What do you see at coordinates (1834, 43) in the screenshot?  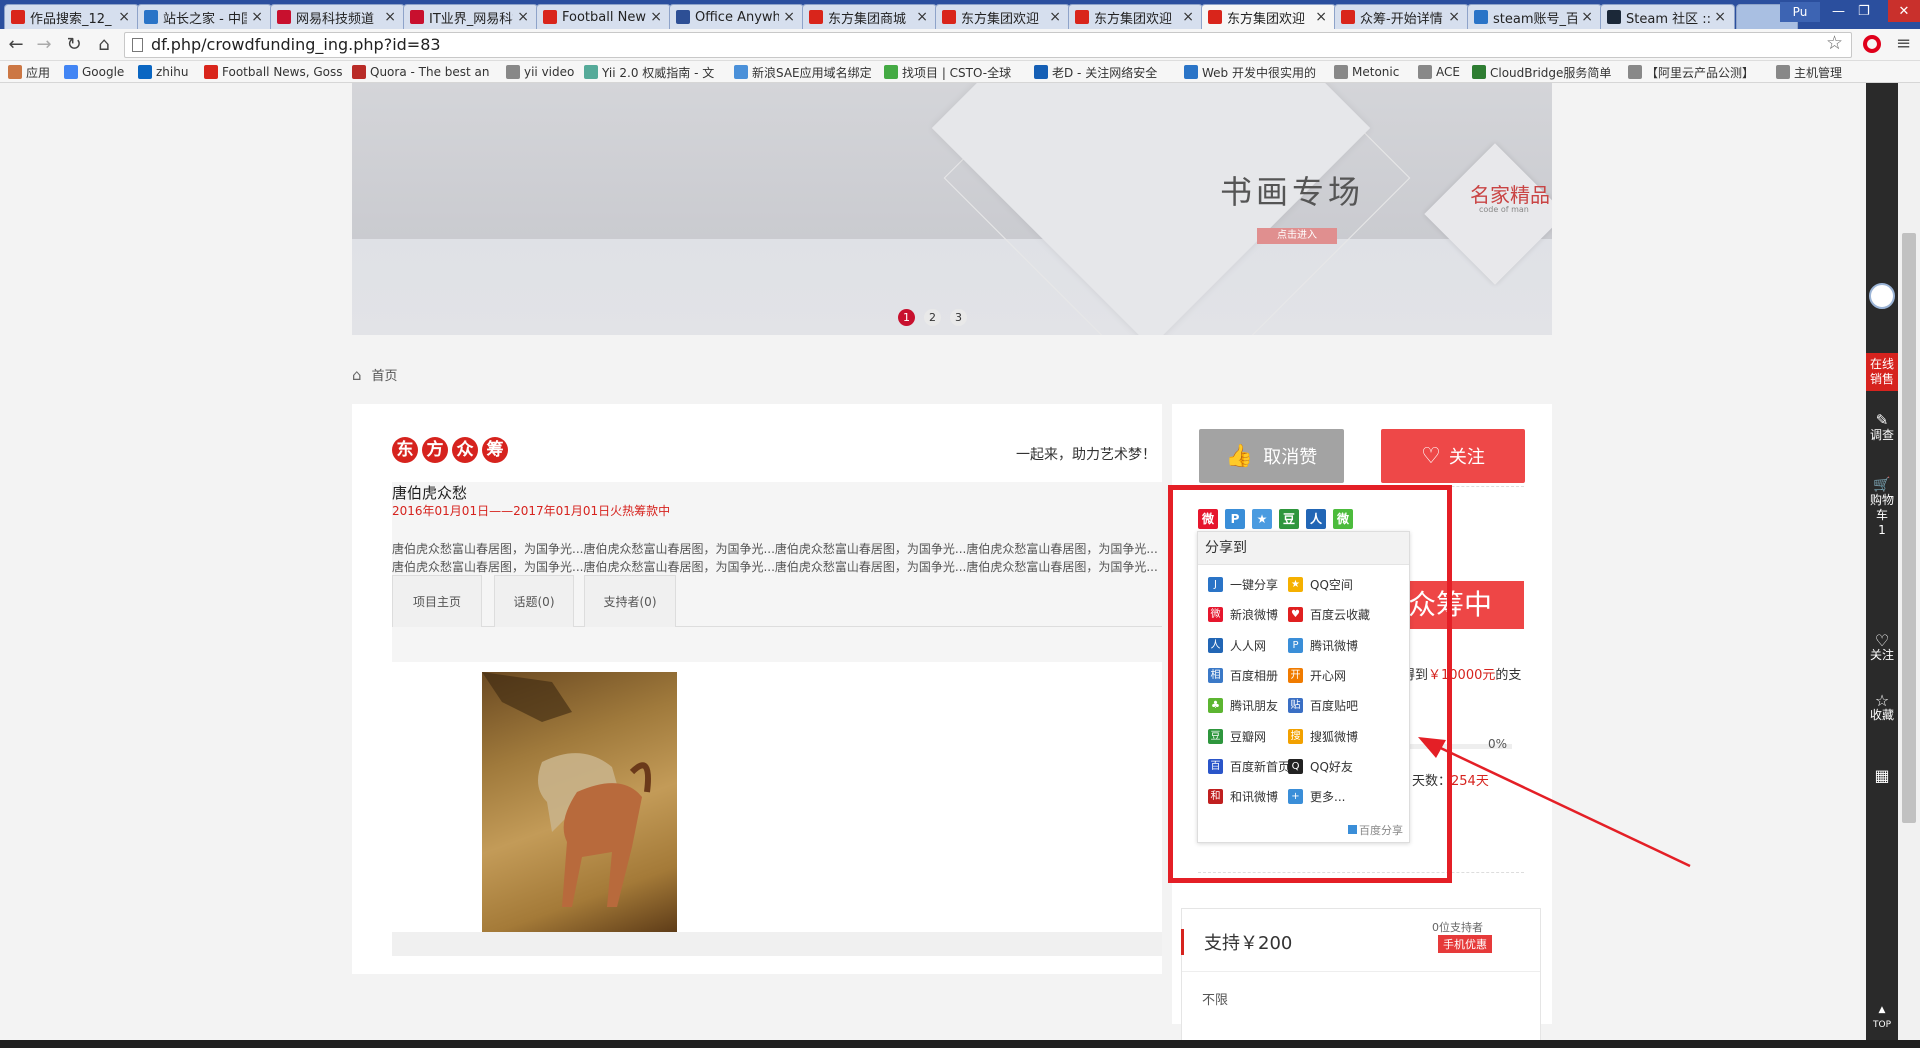 I see `bookmark-star-icon: ☆` at bounding box center [1834, 43].